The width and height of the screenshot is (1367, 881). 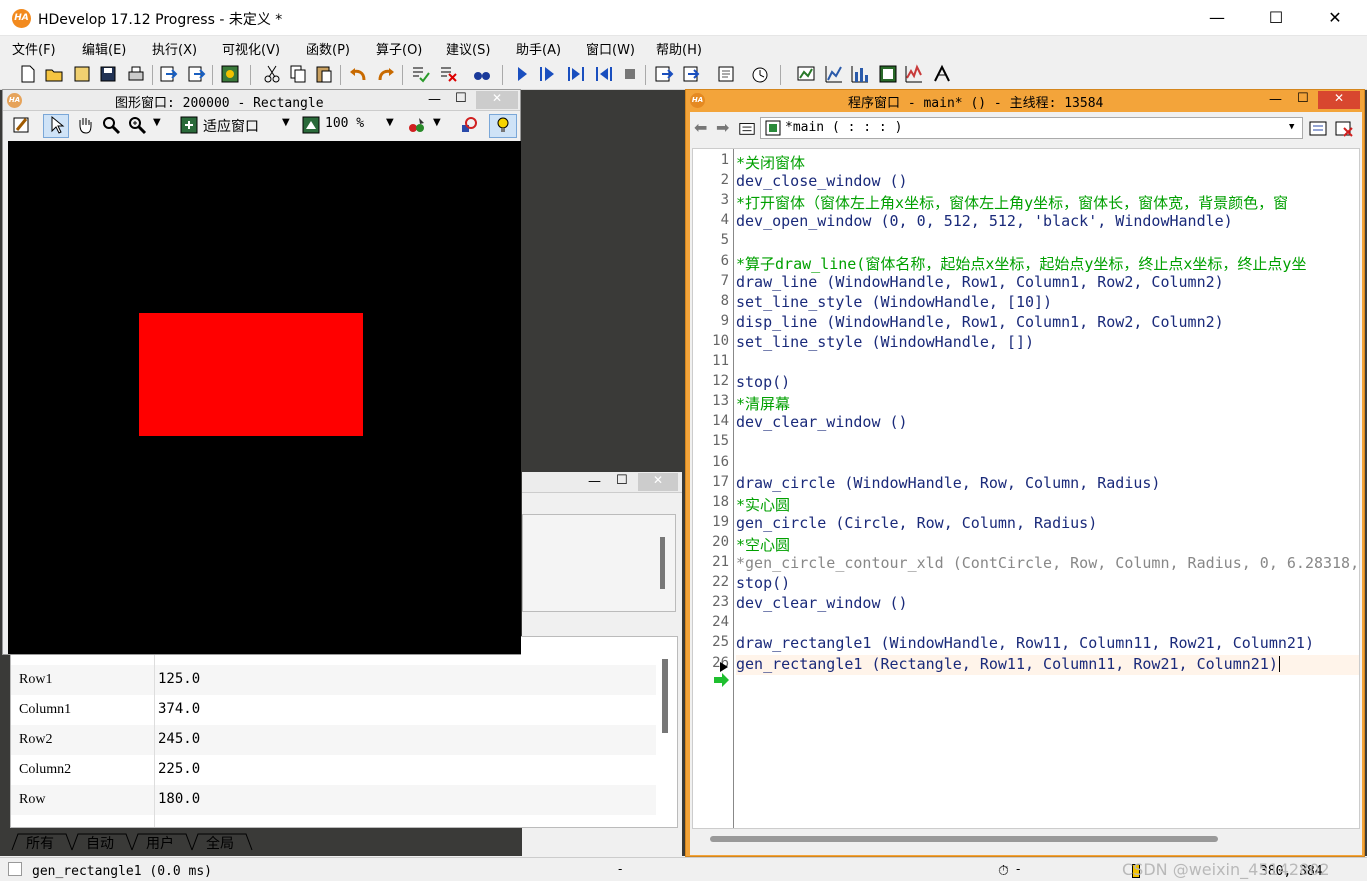 I want to click on code-line: *关闭窗体, so click(x=770, y=162).